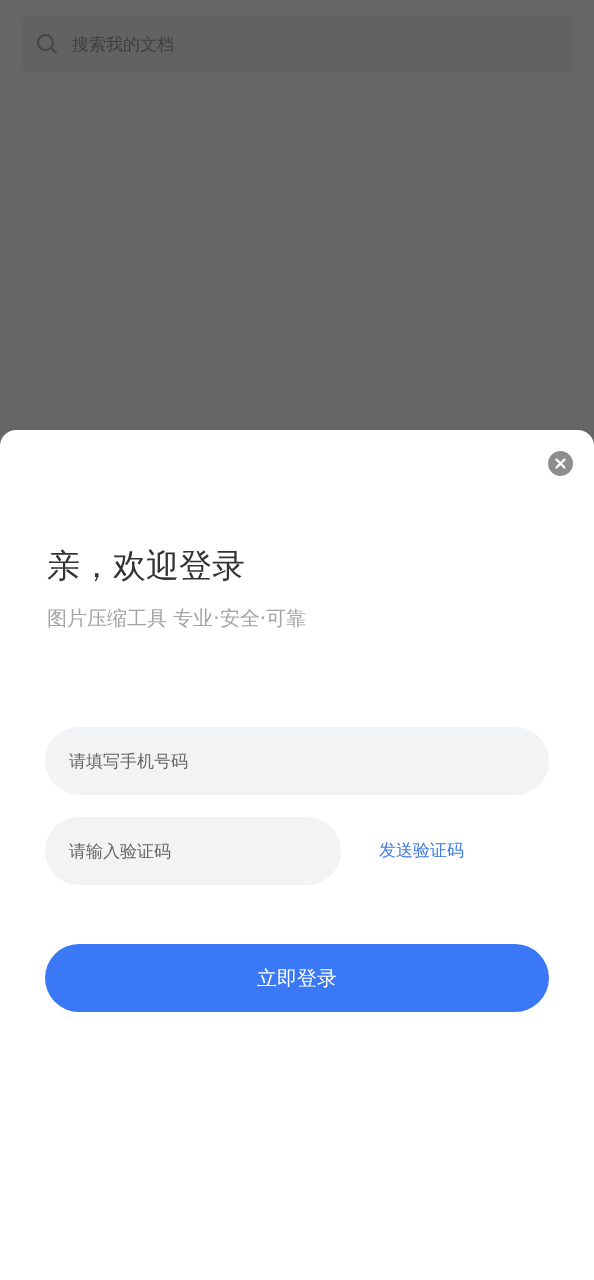 This screenshot has width=594, height=1280. I want to click on close-button, so click(560, 463).